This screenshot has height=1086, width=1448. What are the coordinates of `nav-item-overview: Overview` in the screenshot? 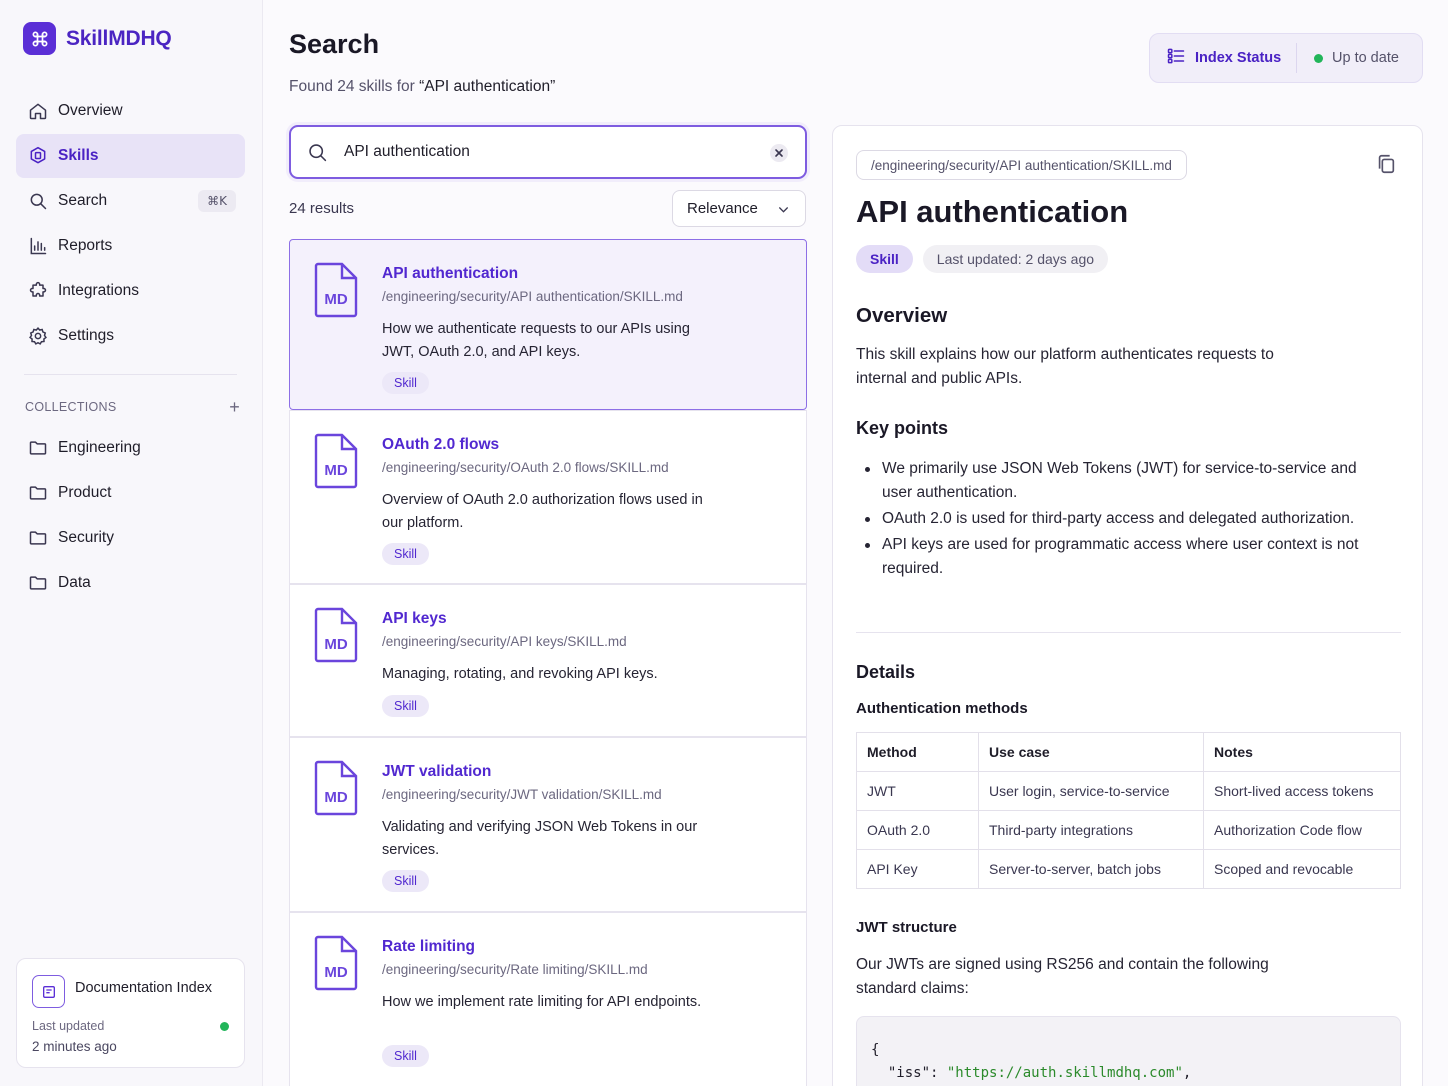 It's located at (130, 111).